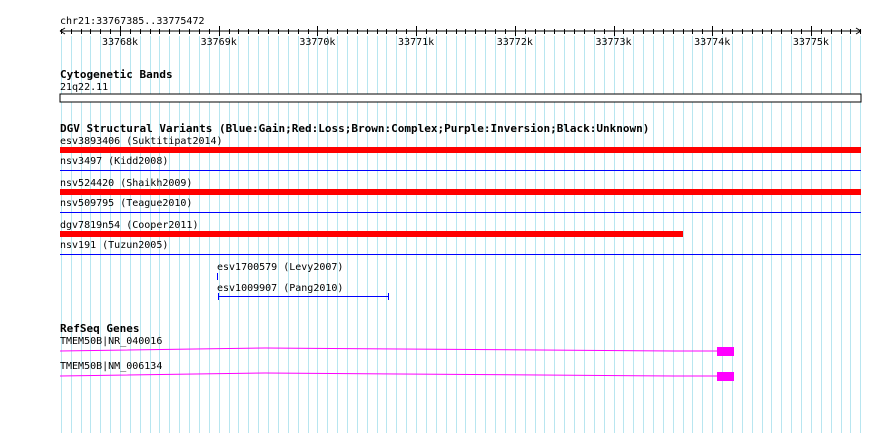 The width and height of the screenshot is (890, 433). Describe the element at coordinates (317, 42) in the screenshot. I see `ruler-tick-label: 33770k` at that location.